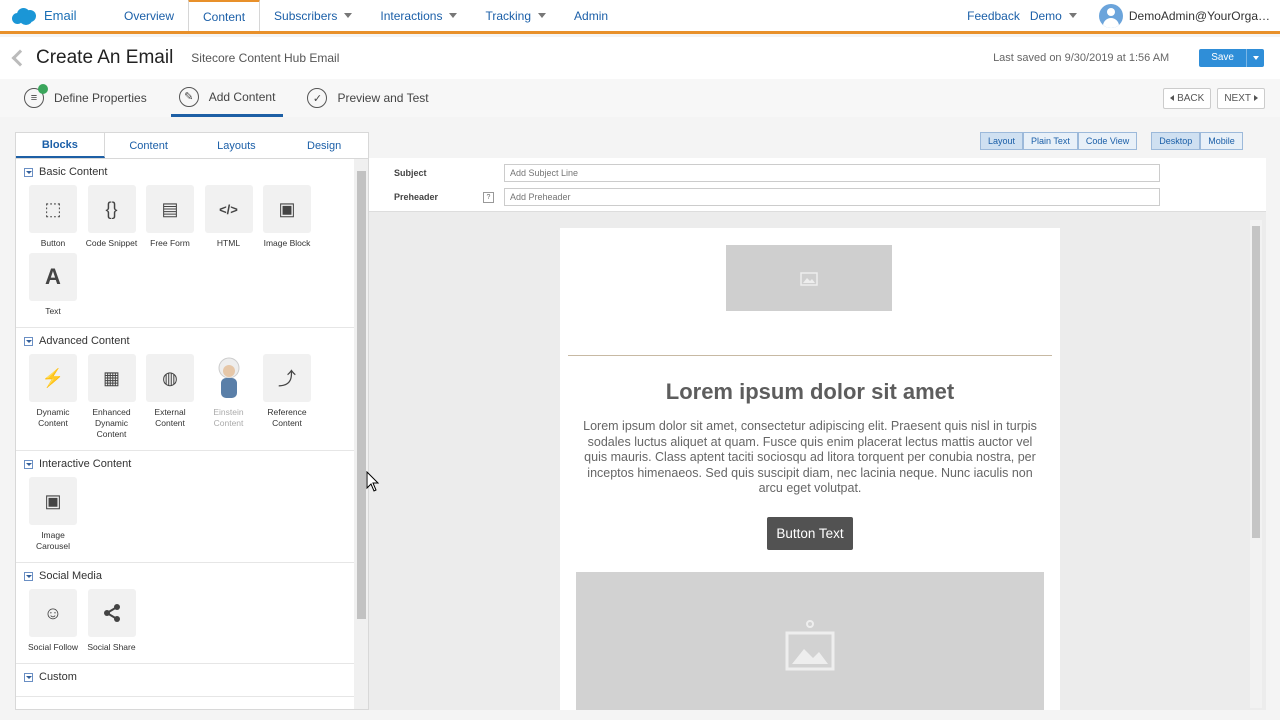 The image size is (1280, 720). Describe the element at coordinates (228, 209) in the screenshot. I see `html-code-icon: </>` at that location.